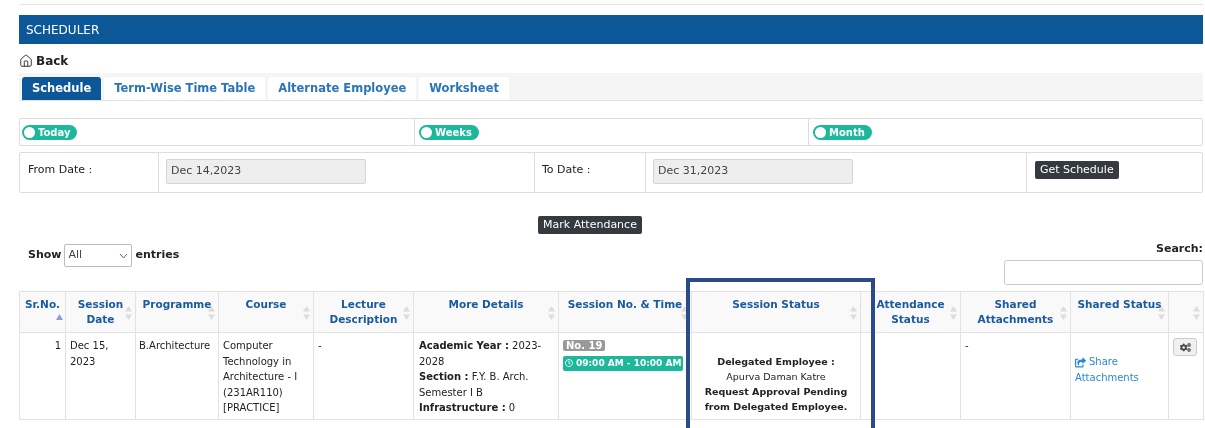 This screenshot has width=1205, height=428. What do you see at coordinates (342, 88) in the screenshot?
I see `tab: Alternate Employee` at bounding box center [342, 88].